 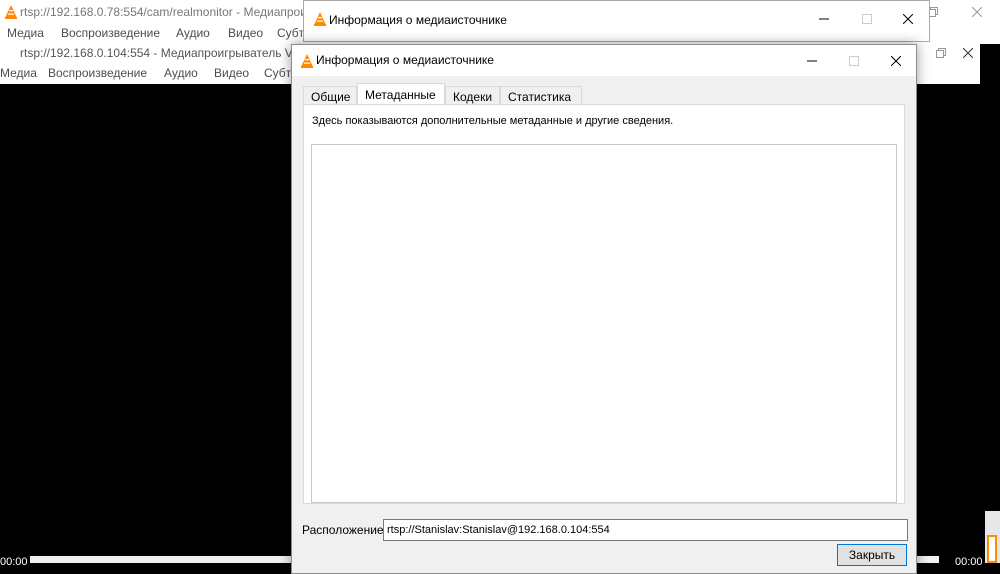 I want to click on window-title: Информация о медиаисточнике, so click(x=418, y=20).